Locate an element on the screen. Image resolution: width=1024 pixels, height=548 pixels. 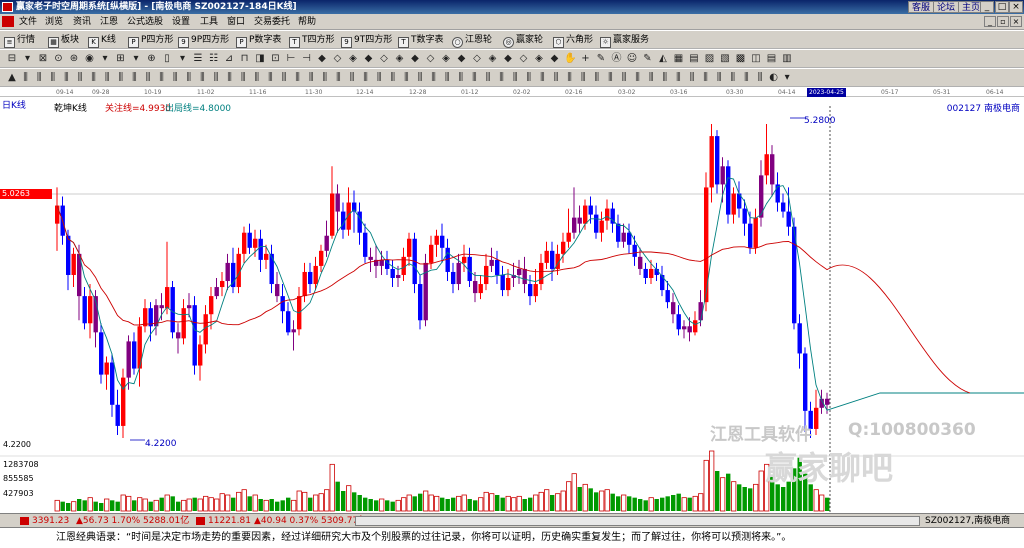
menu-tools: 工具 is located at coordinates (209, 22).